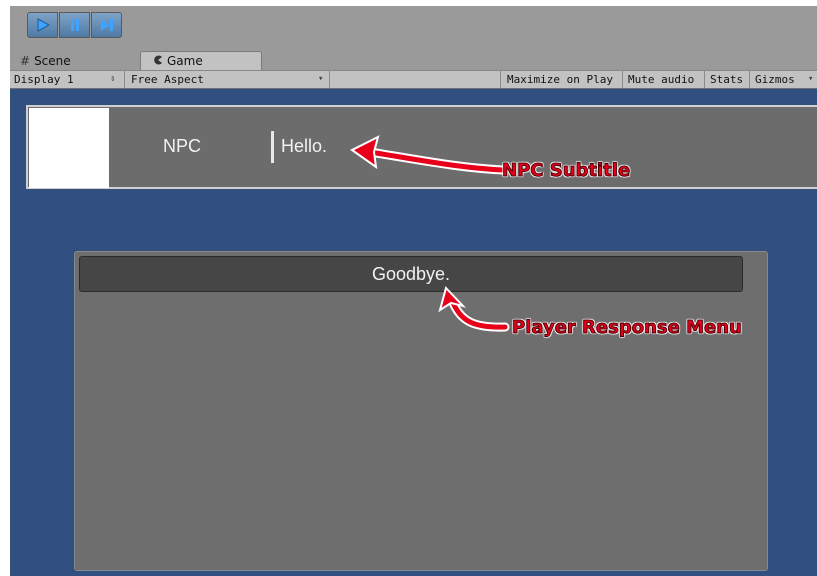 This screenshot has height=576, width=817. I want to click on maximize-on-play-toggle: Maximize on Play, so click(561, 79).